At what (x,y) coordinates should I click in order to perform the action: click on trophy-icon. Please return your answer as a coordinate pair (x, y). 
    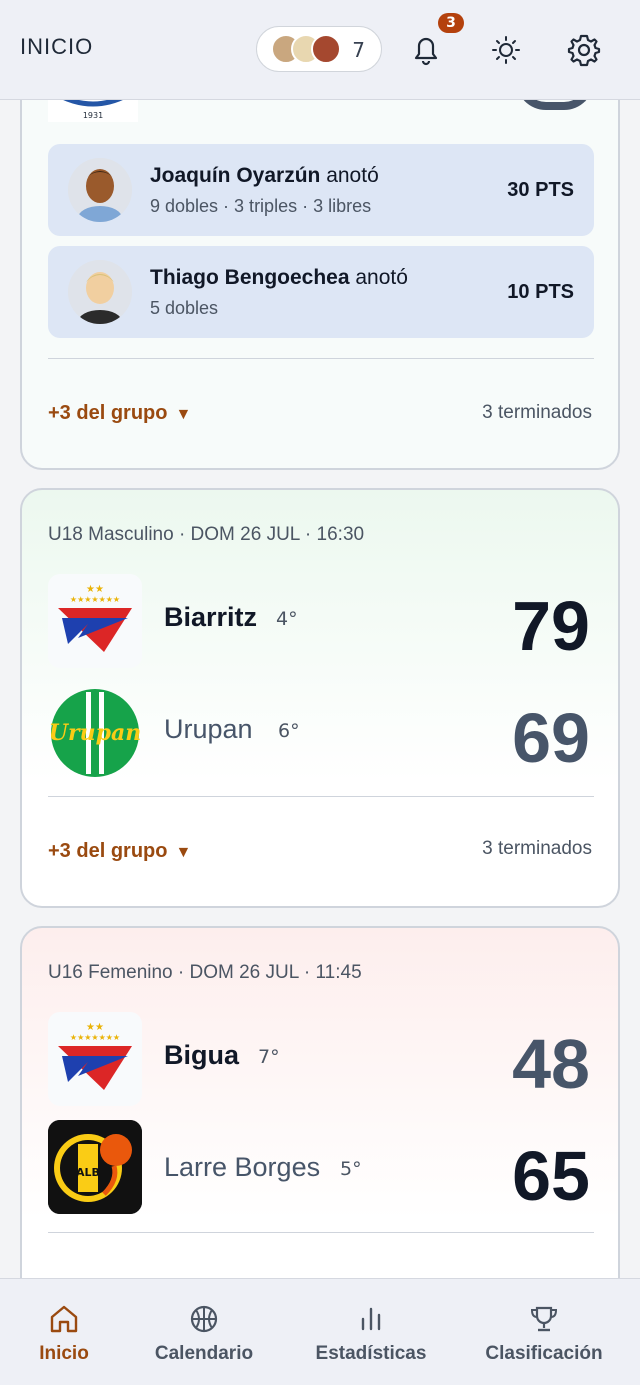
    Looking at the image, I should click on (544, 1319).